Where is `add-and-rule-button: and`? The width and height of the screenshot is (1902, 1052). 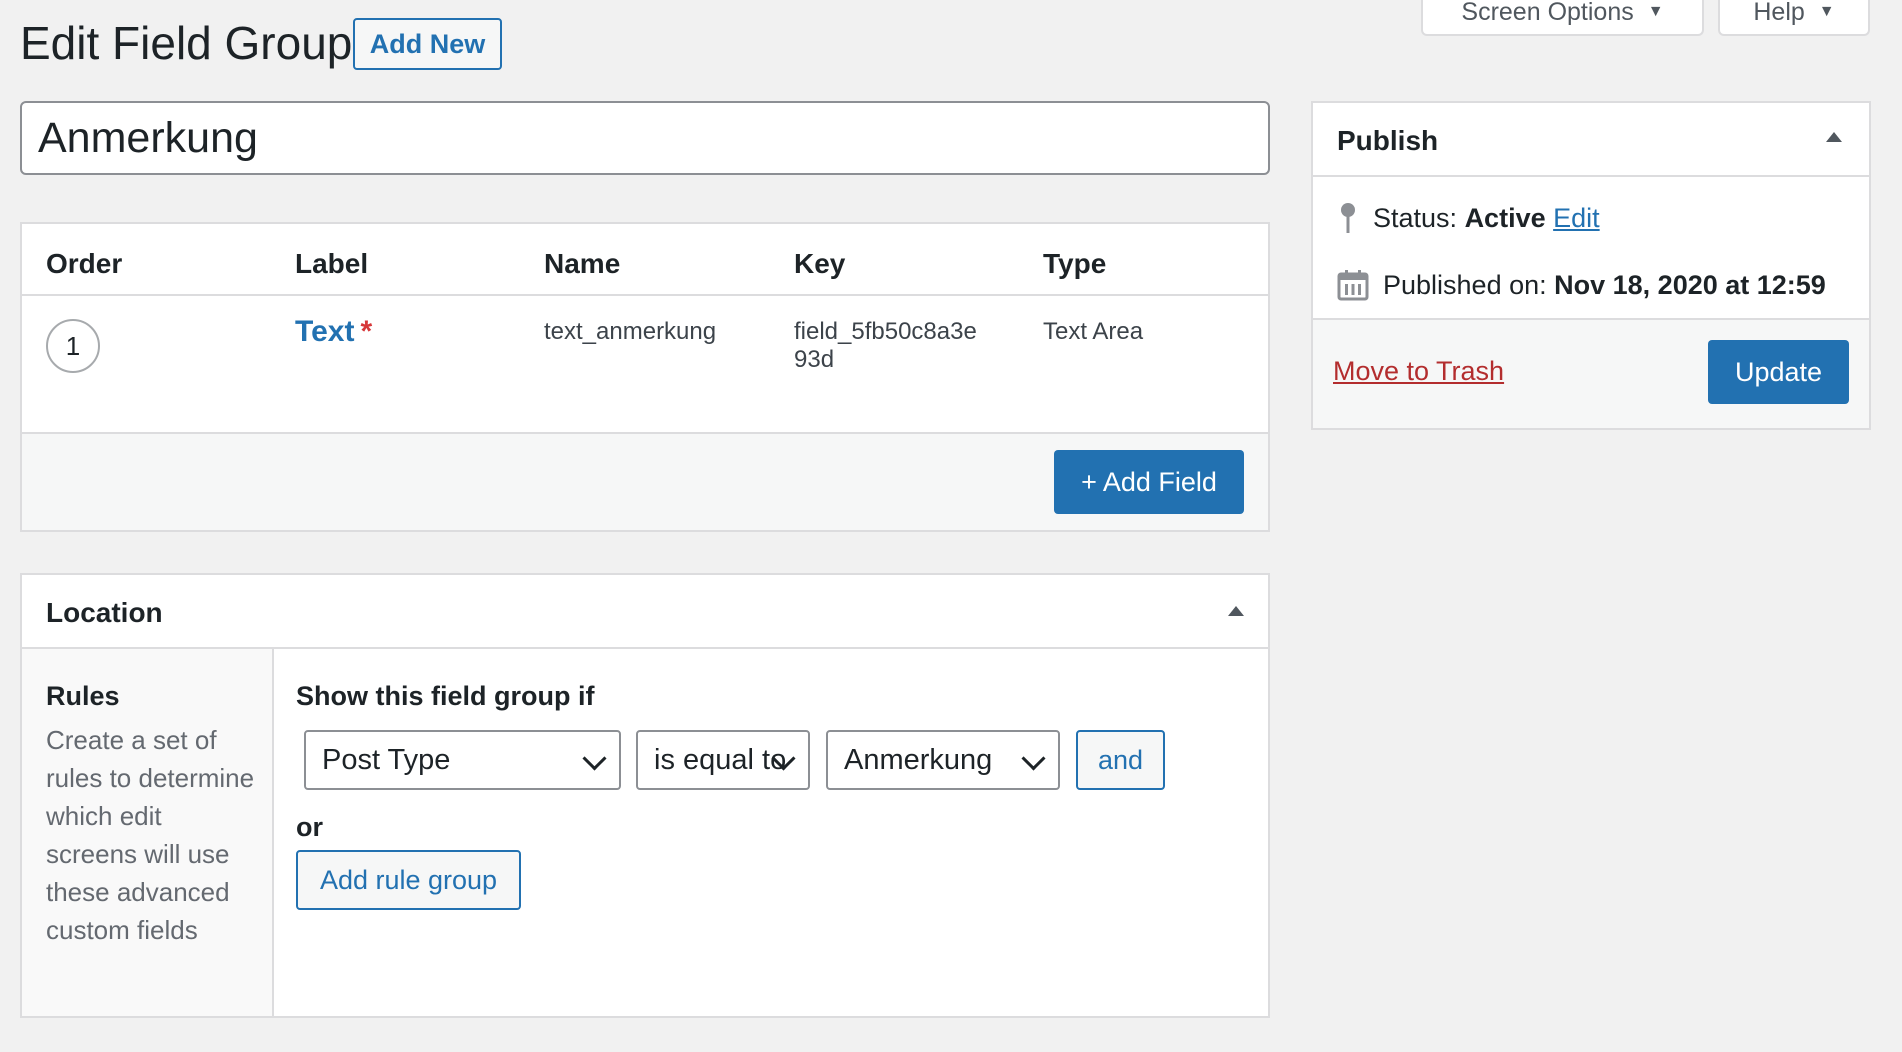 add-and-rule-button: and is located at coordinates (1120, 760).